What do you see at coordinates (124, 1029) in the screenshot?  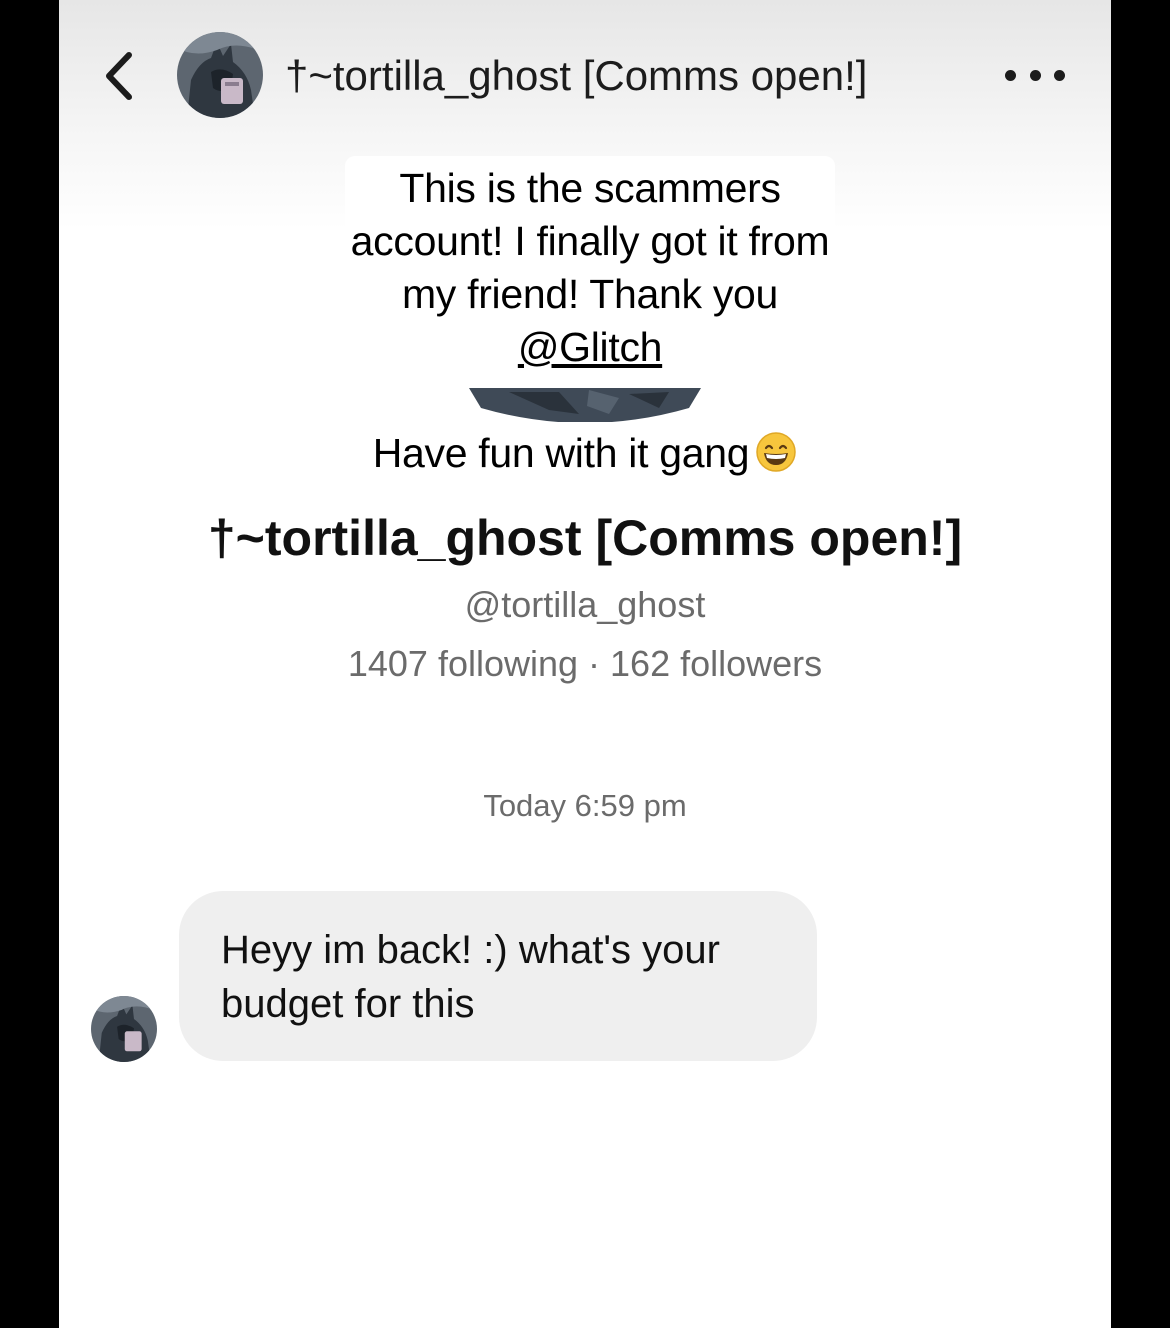 I see `sender-avatar` at bounding box center [124, 1029].